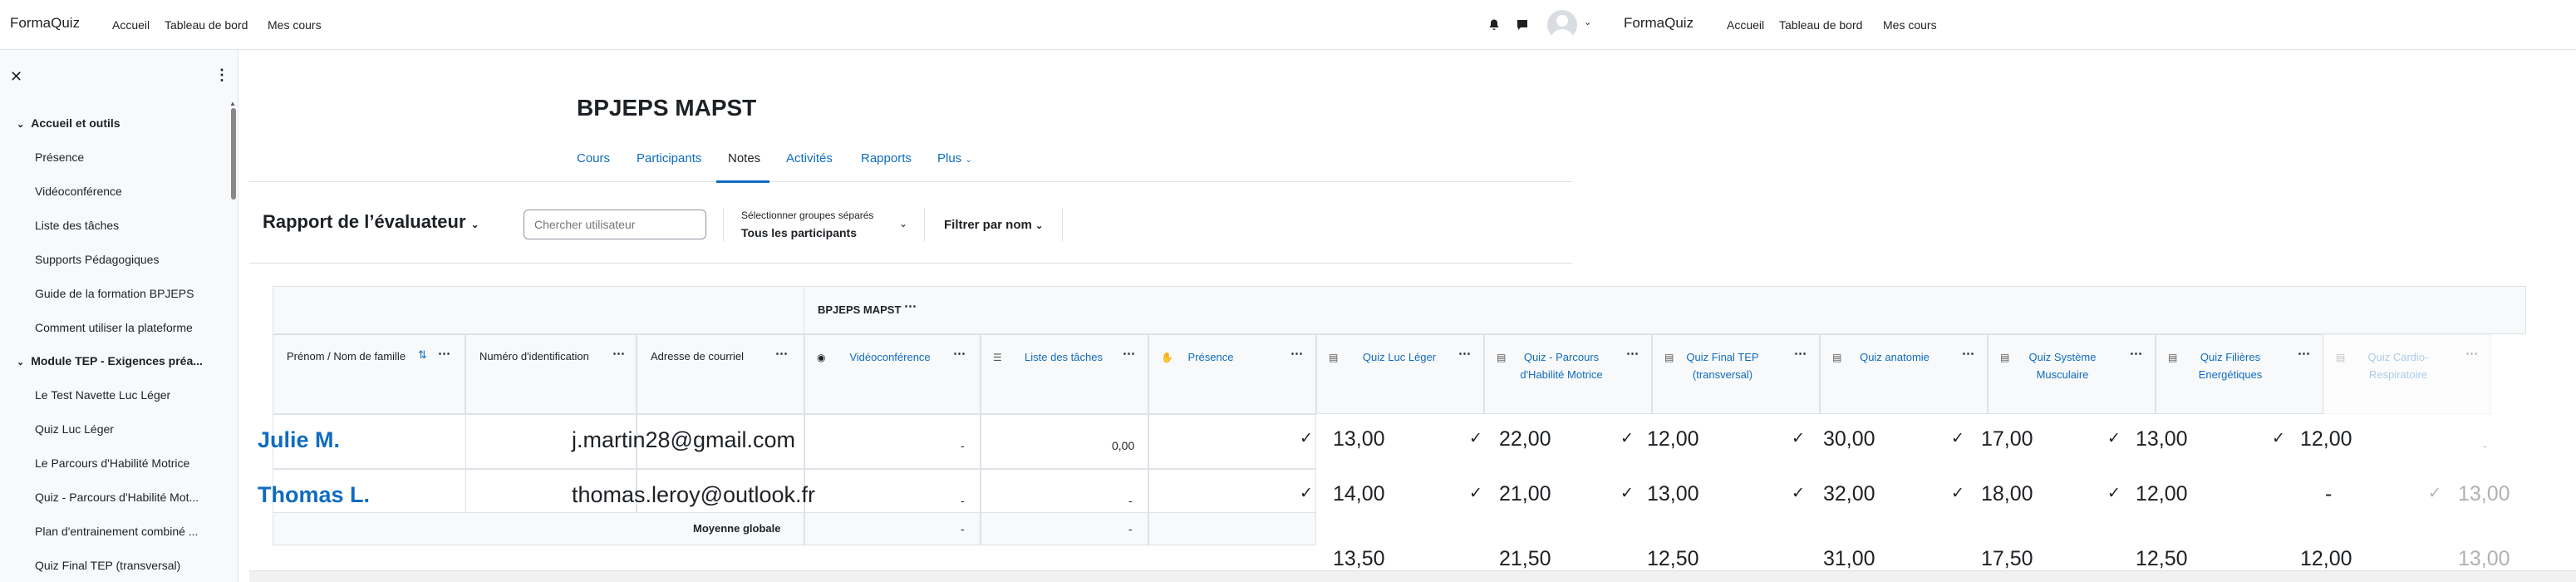  Describe the element at coordinates (16, 77) in the screenshot. I see `close-drawer-icon: ✕` at that location.